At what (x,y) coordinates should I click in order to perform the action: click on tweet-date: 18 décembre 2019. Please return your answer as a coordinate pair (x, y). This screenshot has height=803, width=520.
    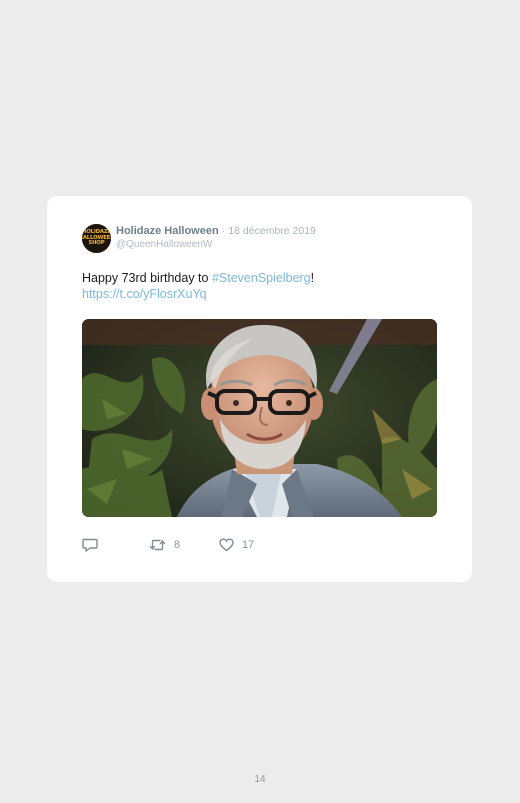
    Looking at the image, I should click on (272, 231).